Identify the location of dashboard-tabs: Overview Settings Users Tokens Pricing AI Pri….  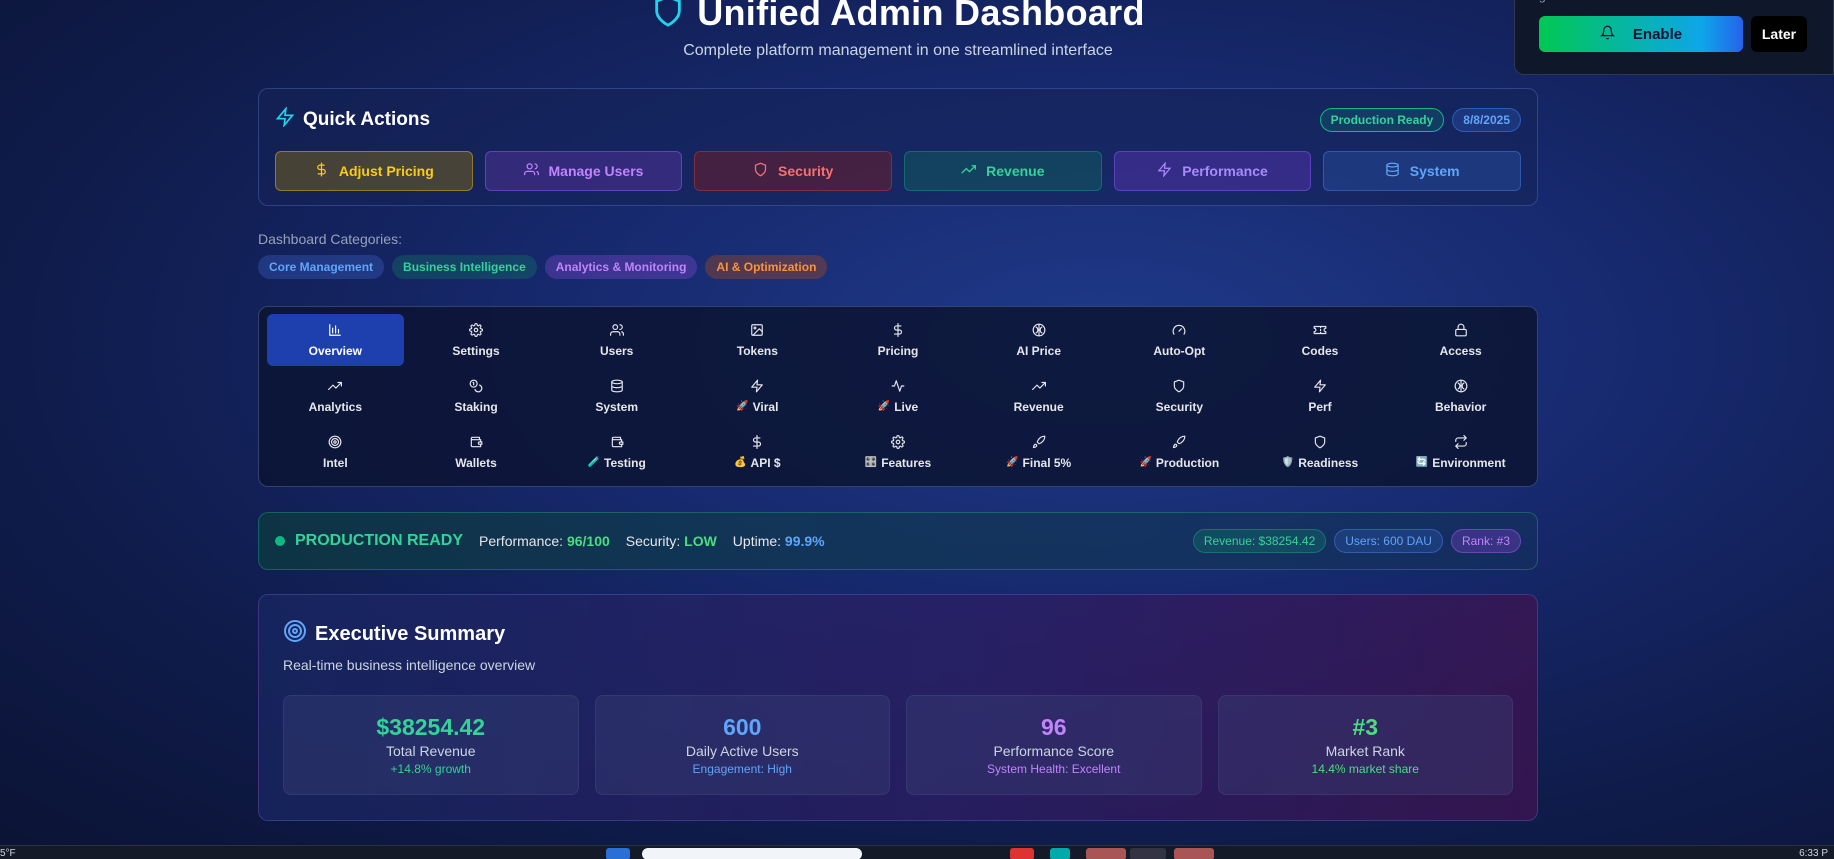
(898, 396).